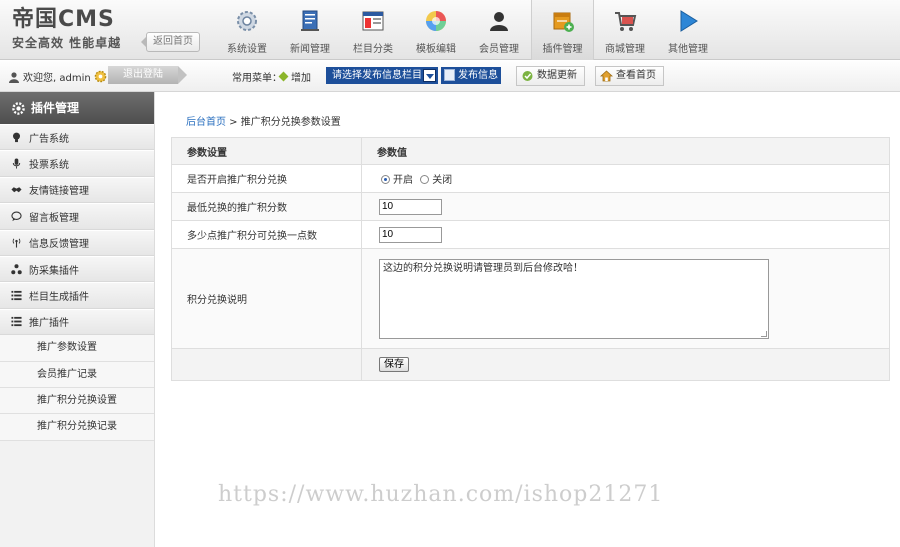  I want to click on column-select: 请选择发布信息栏目, so click(382, 75).